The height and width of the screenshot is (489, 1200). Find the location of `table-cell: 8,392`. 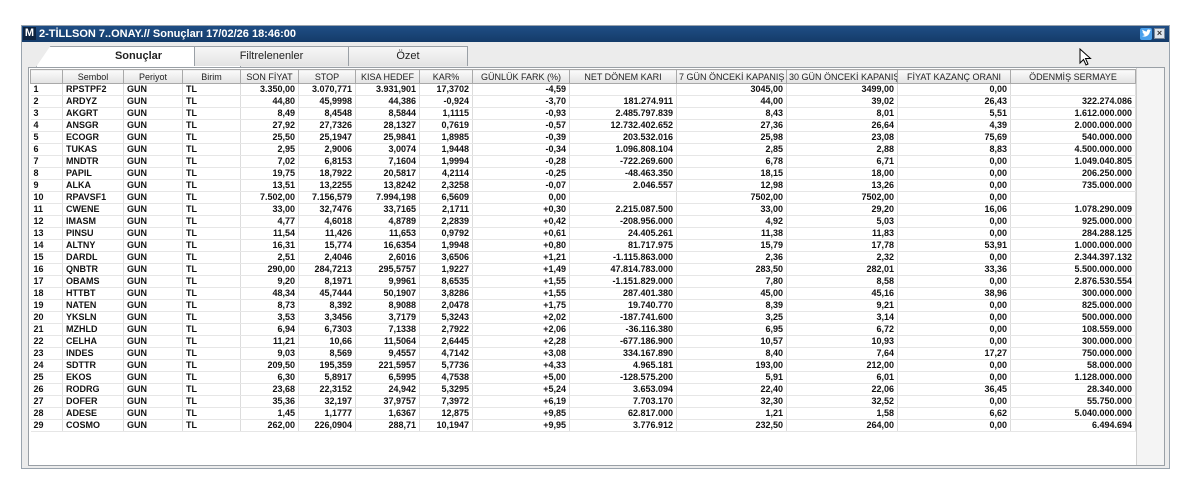

table-cell: 8,392 is located at coordinates (327, 305).